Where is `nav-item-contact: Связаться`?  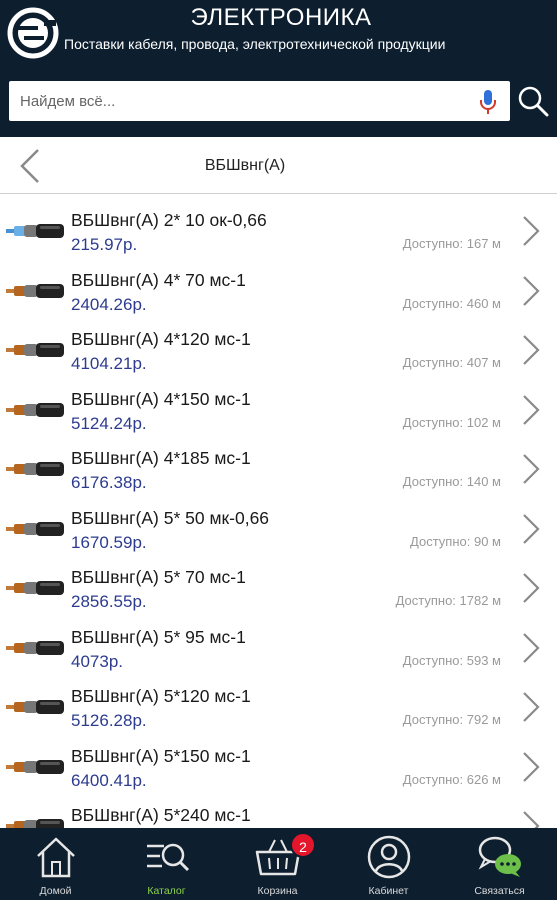 nav-item-contact: Связаться is located at coordinates (499, 864).